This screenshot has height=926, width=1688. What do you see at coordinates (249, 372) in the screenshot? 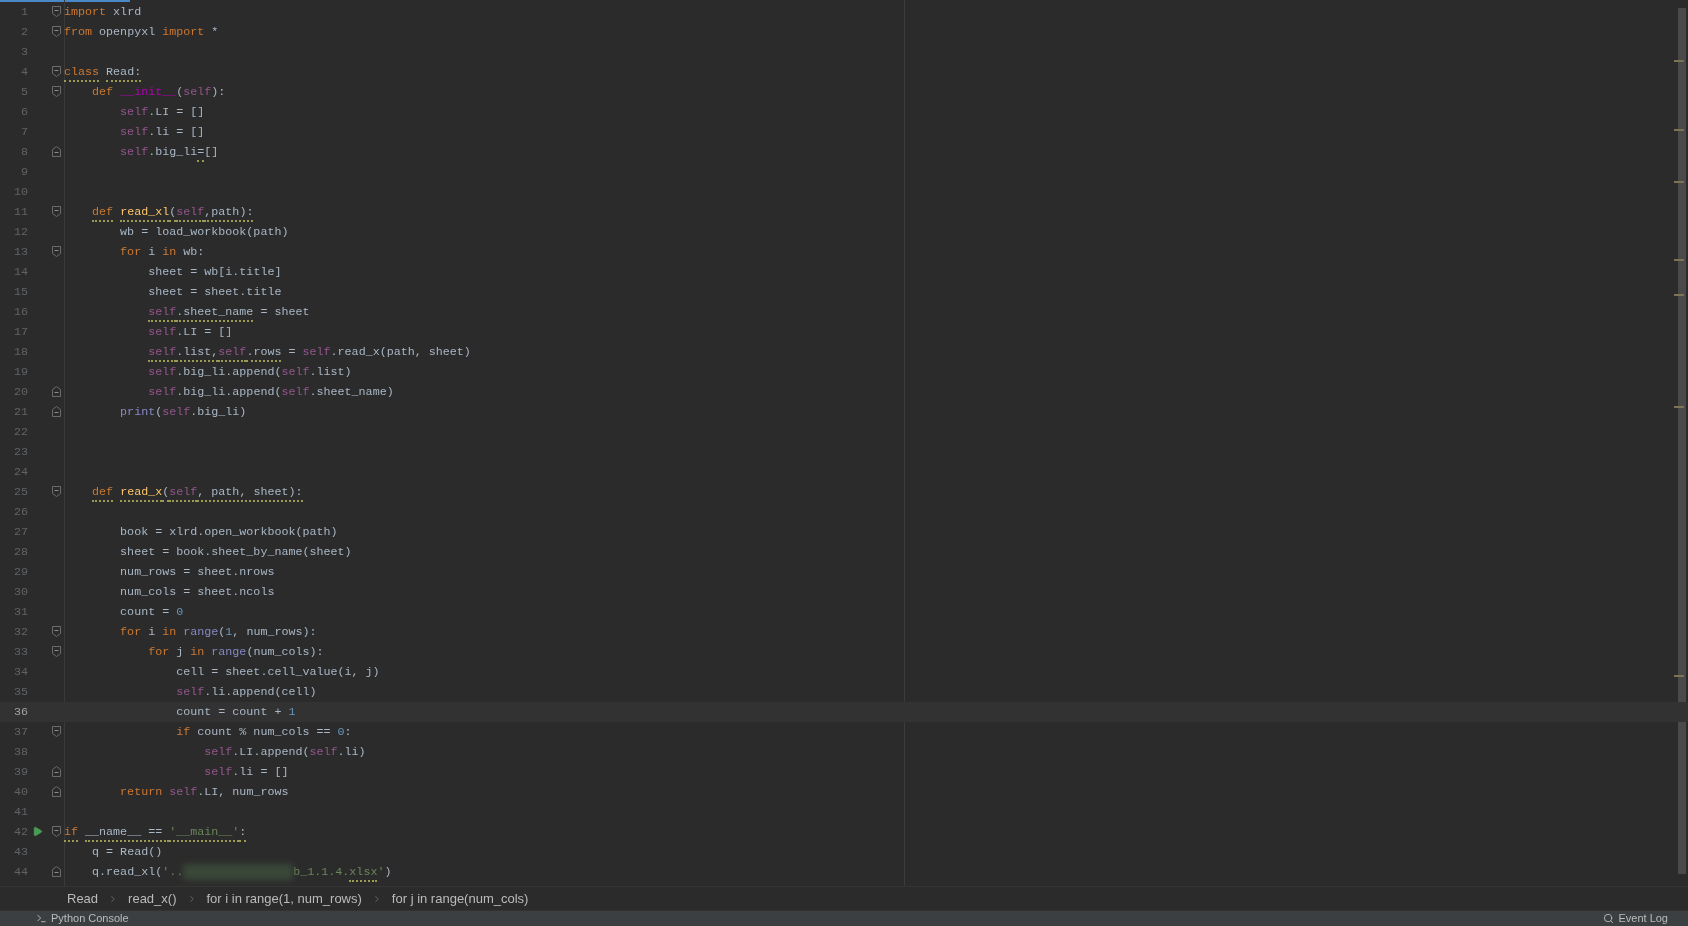
I see `code-line: self.big_li.append(self.list)` at bounding box center [249, 372].